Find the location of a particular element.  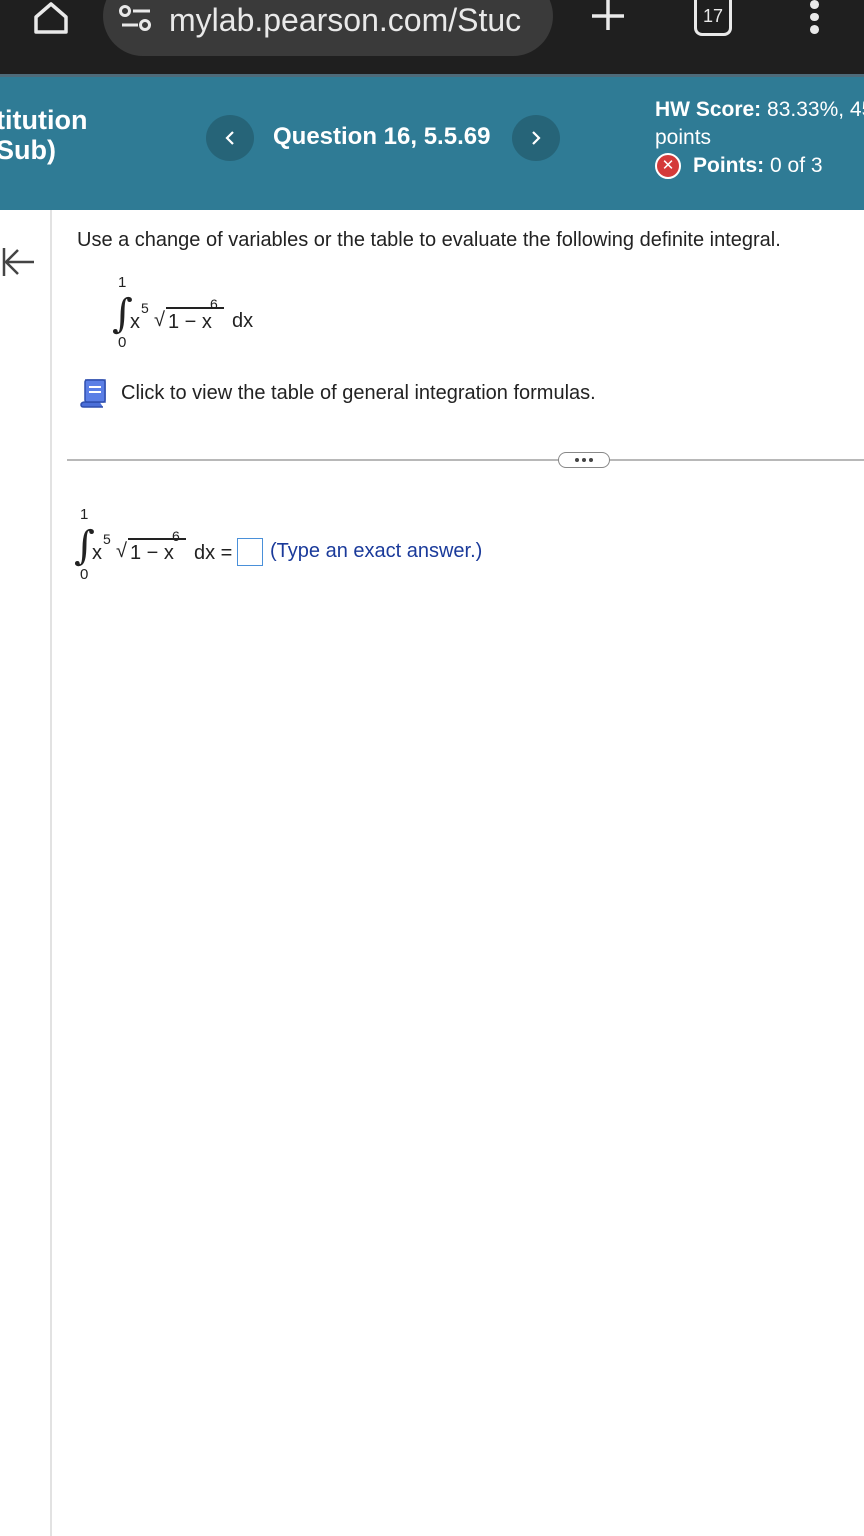

url-text: mylab.pearson.com/Stuc is located at coordinates (345, 20).